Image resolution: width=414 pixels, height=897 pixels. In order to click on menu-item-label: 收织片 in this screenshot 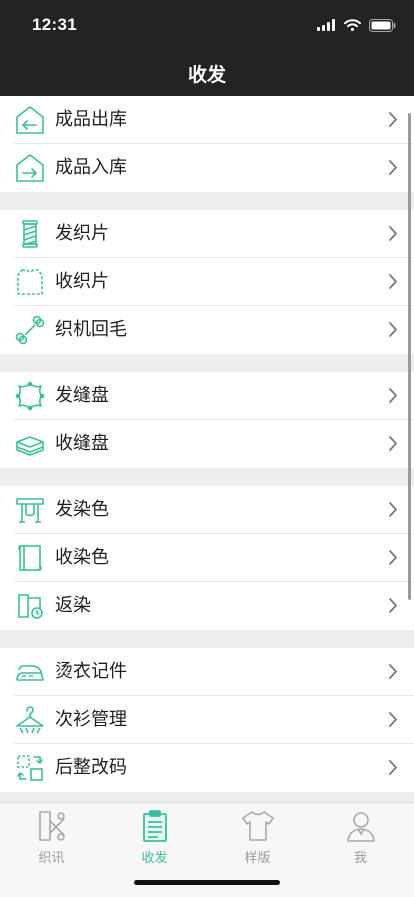, I will do `click(82, 281)`.